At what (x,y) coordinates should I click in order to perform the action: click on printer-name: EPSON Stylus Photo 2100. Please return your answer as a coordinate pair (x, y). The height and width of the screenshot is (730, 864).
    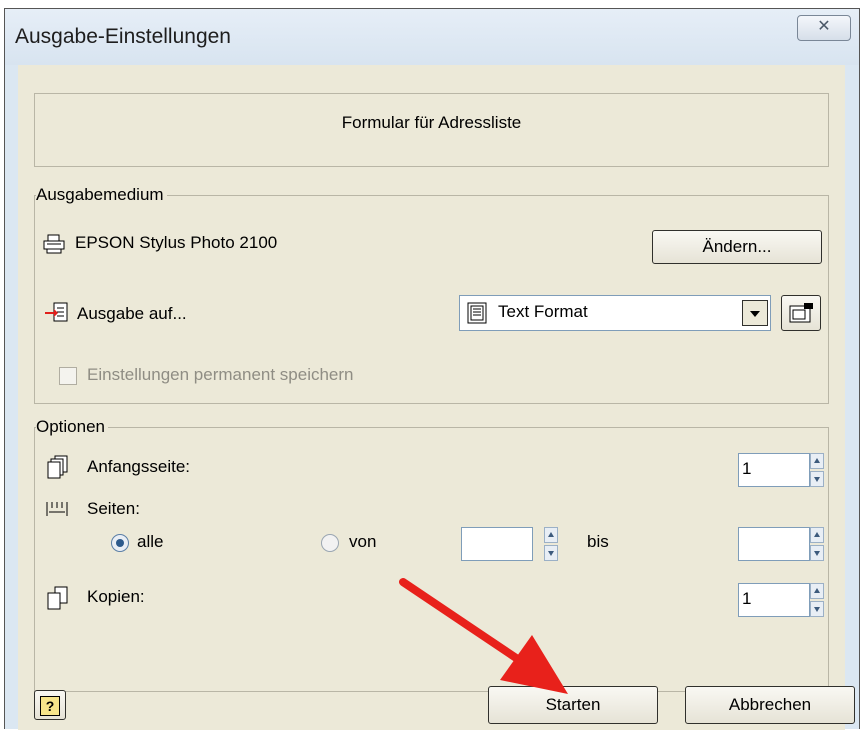
    Looking at the image, I should click on (176, 242).